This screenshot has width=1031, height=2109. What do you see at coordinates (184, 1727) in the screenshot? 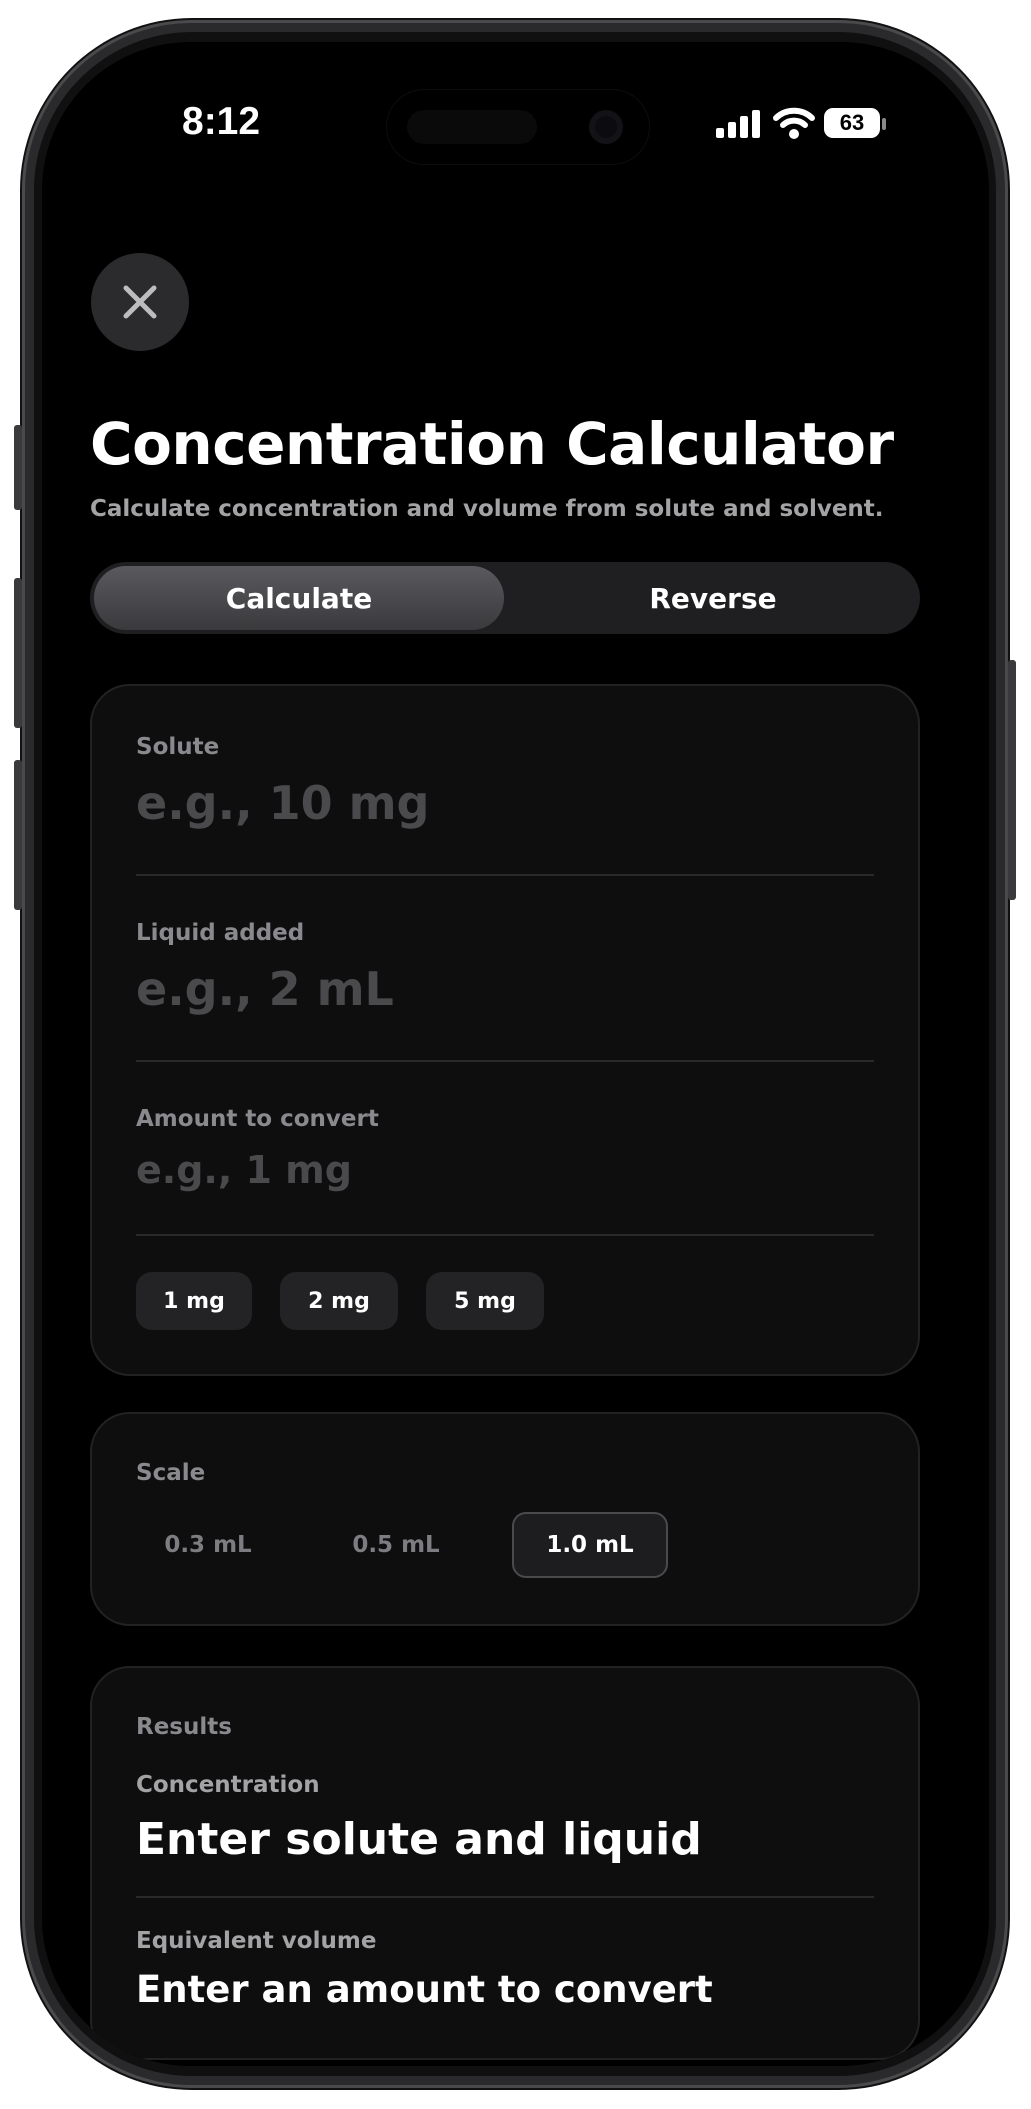
I see `results-heading: Results` at bounding box center [184, 1727].